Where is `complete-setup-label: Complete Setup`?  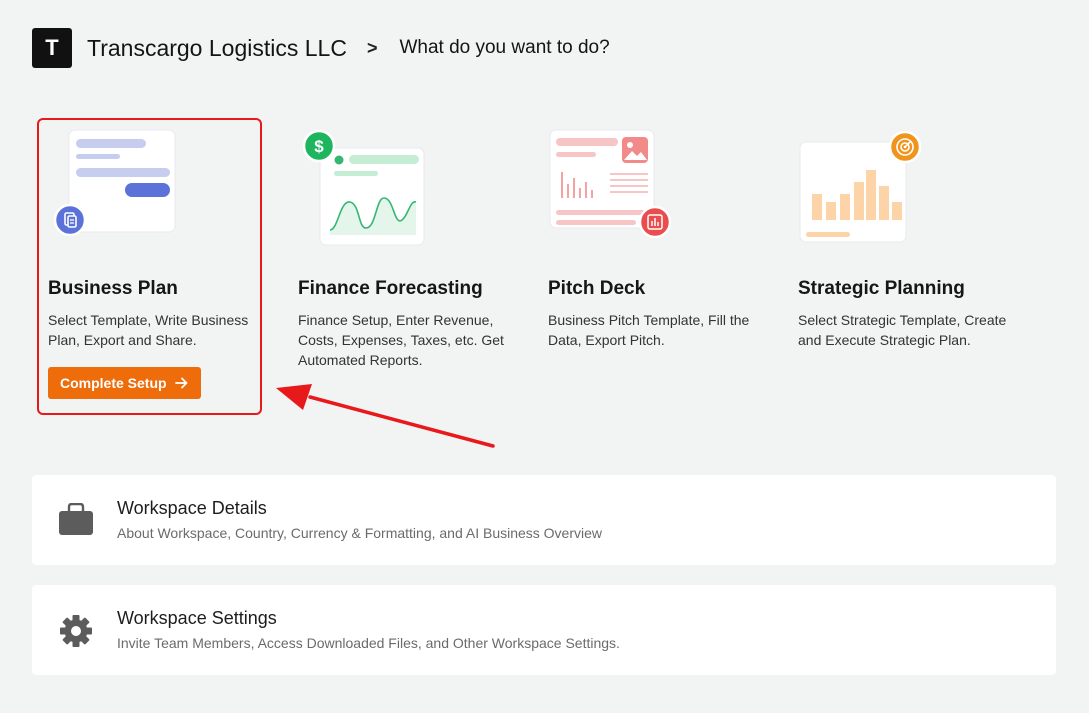
complete-setup-label: Complete Setup is located at coordinates (113, 383).